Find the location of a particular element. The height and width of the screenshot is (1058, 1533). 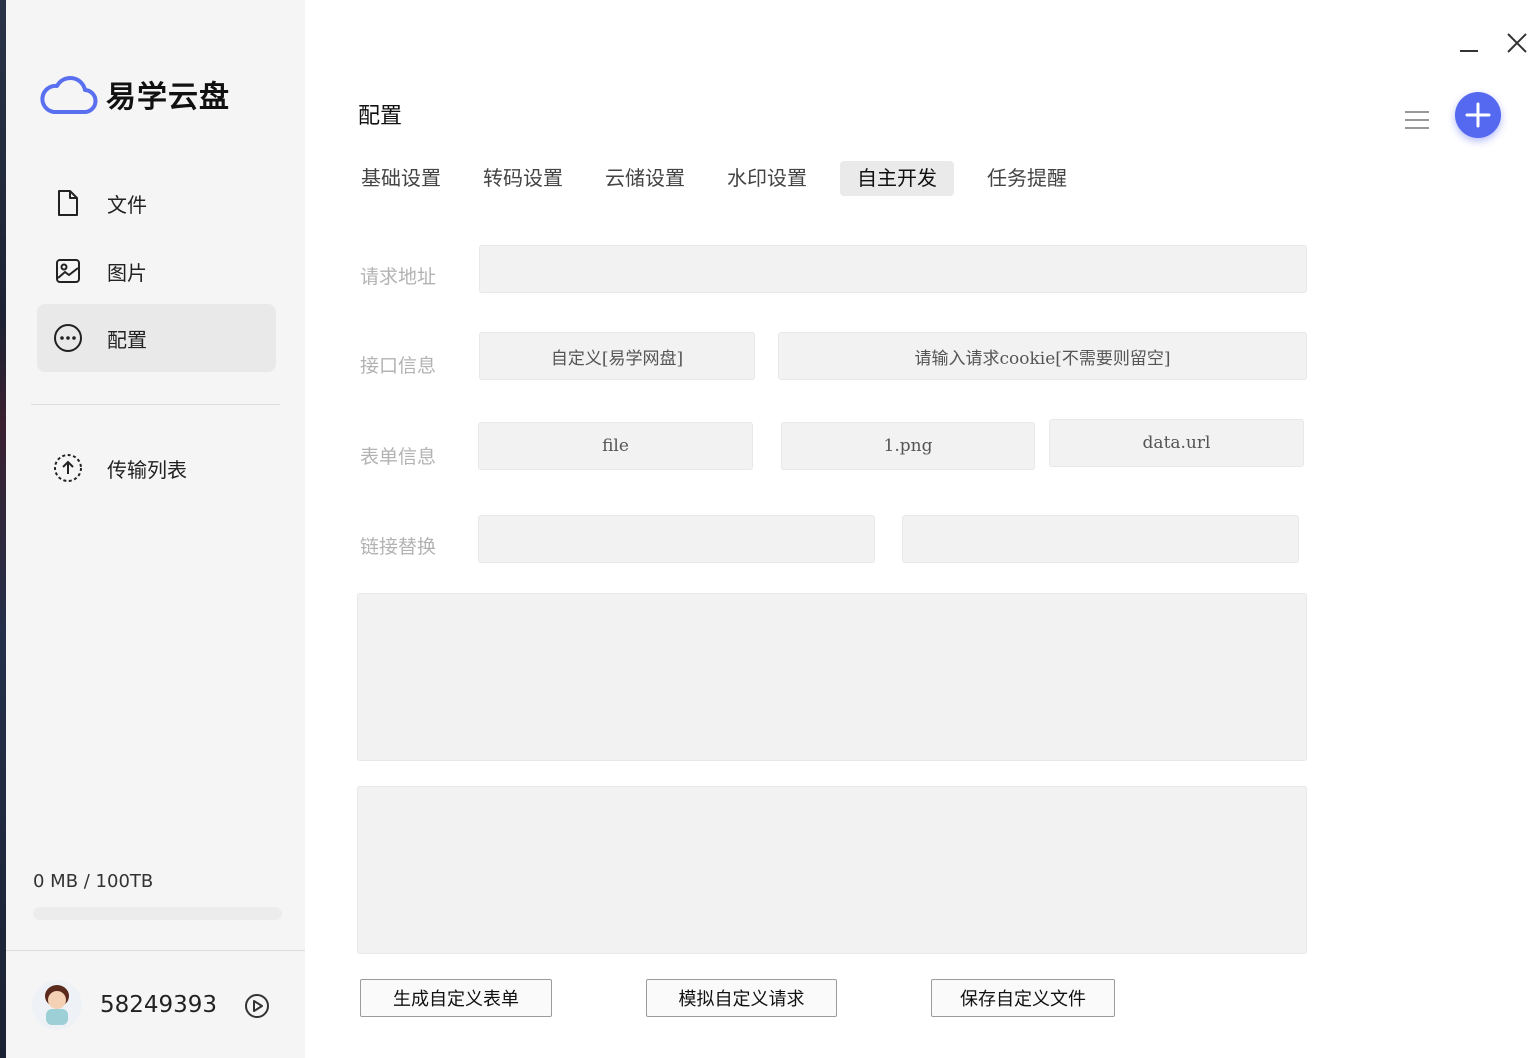

link-replace-label: 链接替换 is located at coordinates (398, 547).